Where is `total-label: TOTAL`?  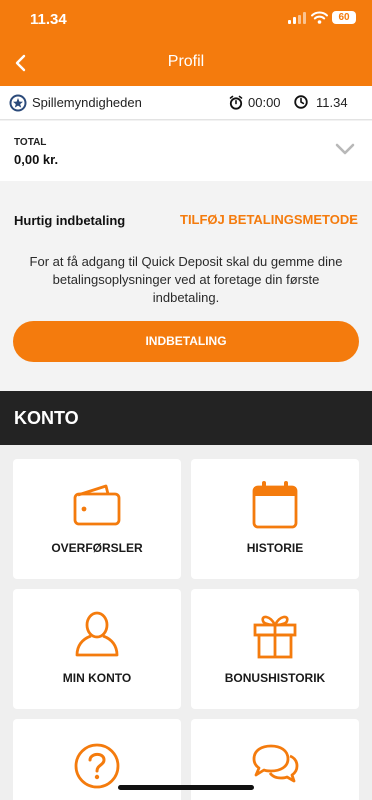
total-label: TOTAL is located at coordinates (30, 142).